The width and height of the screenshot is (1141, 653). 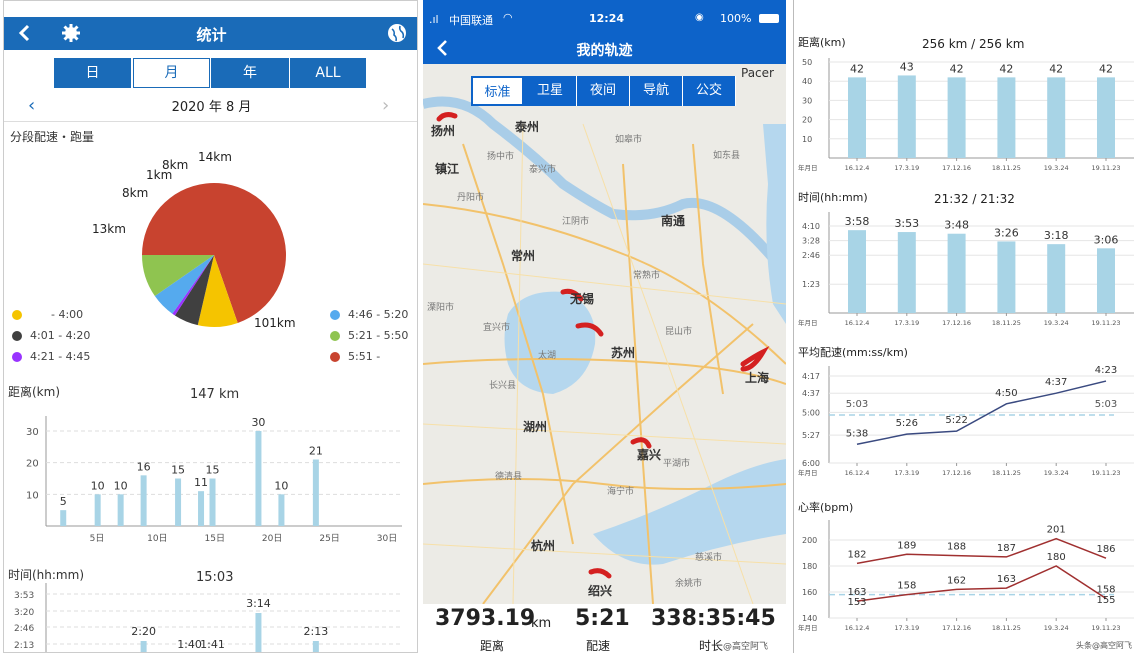 I want to click on town-label: 江阴市, so click(x=576, y=222).